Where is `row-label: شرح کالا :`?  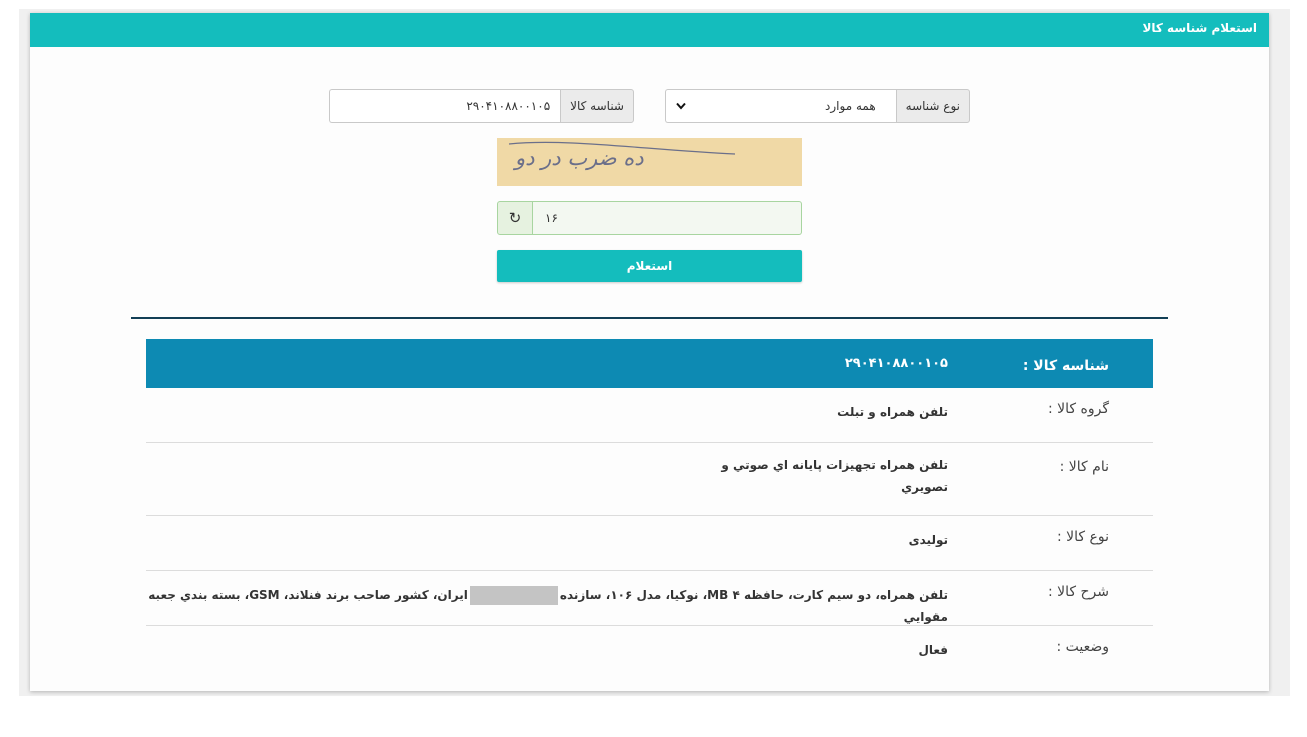 row-label: شرح کالا : is located at coordinates (1078, 592).